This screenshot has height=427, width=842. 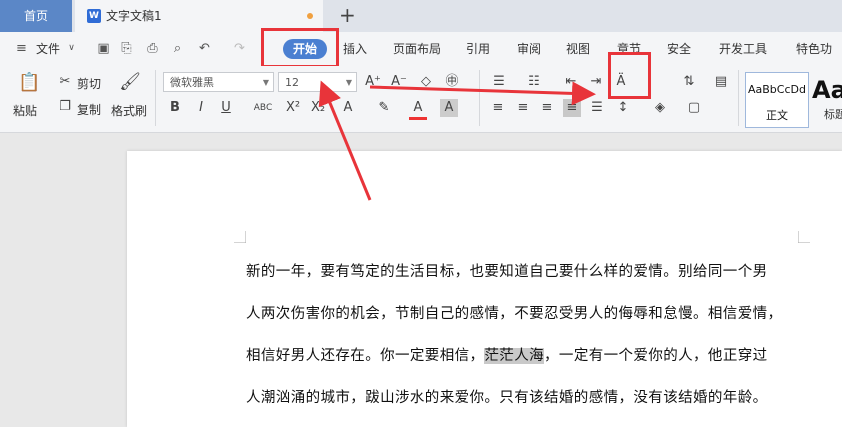 What do you see at coordinates (218, 82) in the screenshot?
I see `font-name-select: 微软雅黑 ▼` at bounding box center [218, 82].